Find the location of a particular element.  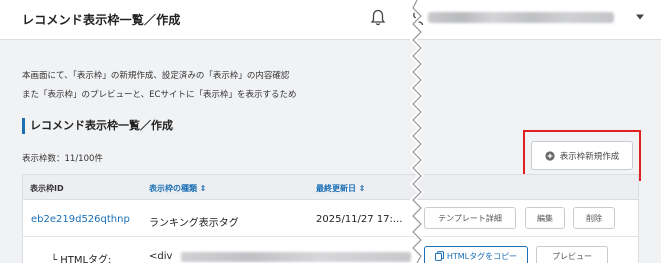

row-divider is located at coordinates (330, 236).